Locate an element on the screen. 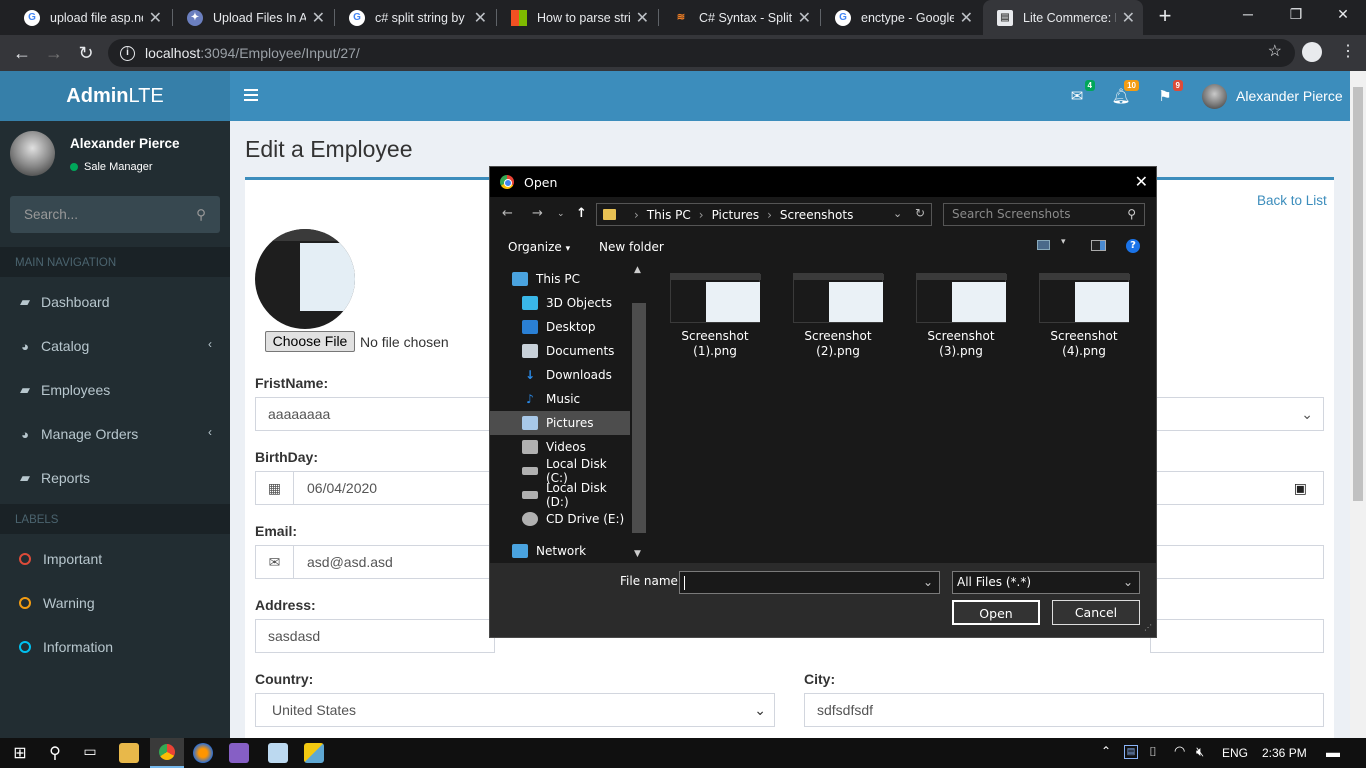 The image size is (1366, 768). bookmark-star-icon: ☆ is located at coordinates (1275, 51).